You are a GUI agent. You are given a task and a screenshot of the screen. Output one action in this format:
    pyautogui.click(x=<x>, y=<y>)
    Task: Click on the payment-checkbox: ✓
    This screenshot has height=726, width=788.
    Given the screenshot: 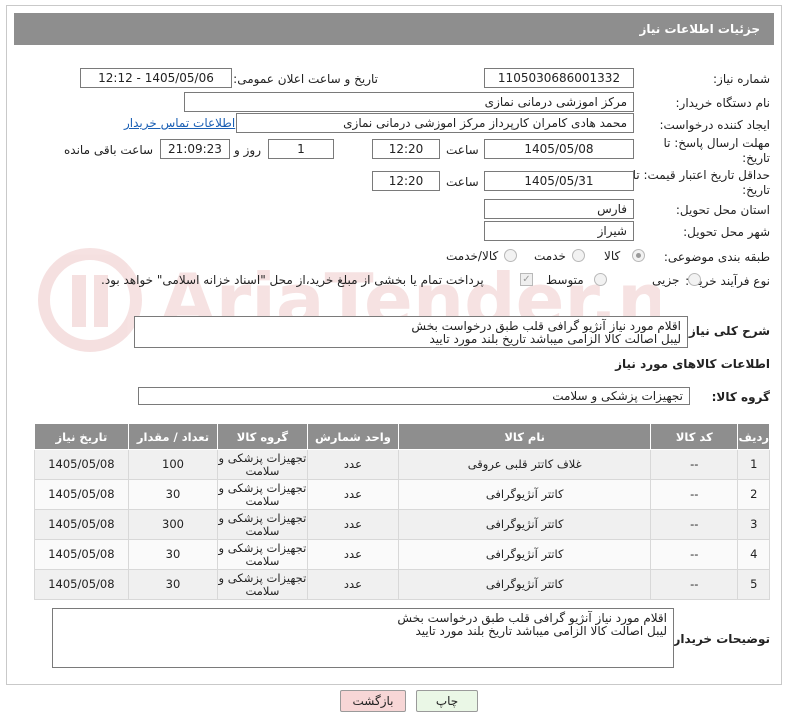 What is the action you would take?
    pyautogui.click(x=526, y=279)
    